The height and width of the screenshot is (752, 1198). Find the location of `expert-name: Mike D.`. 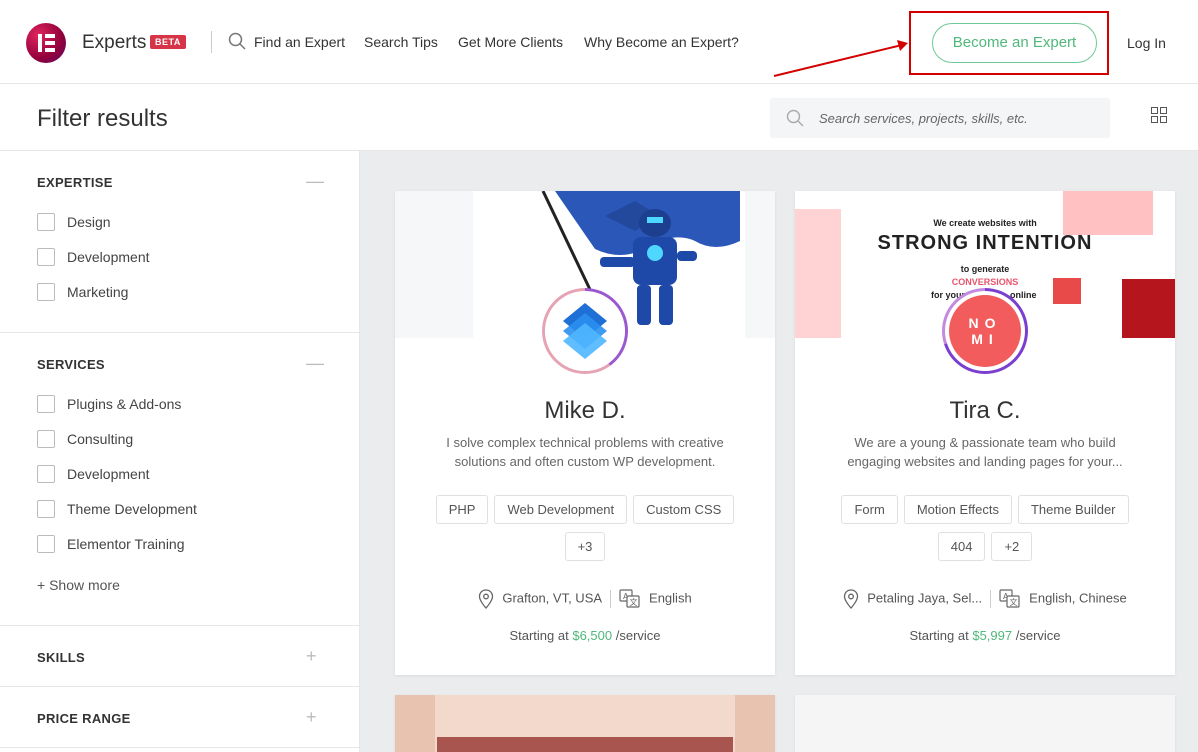

expert-name: Mike D. is located at coordinates (585, 411).